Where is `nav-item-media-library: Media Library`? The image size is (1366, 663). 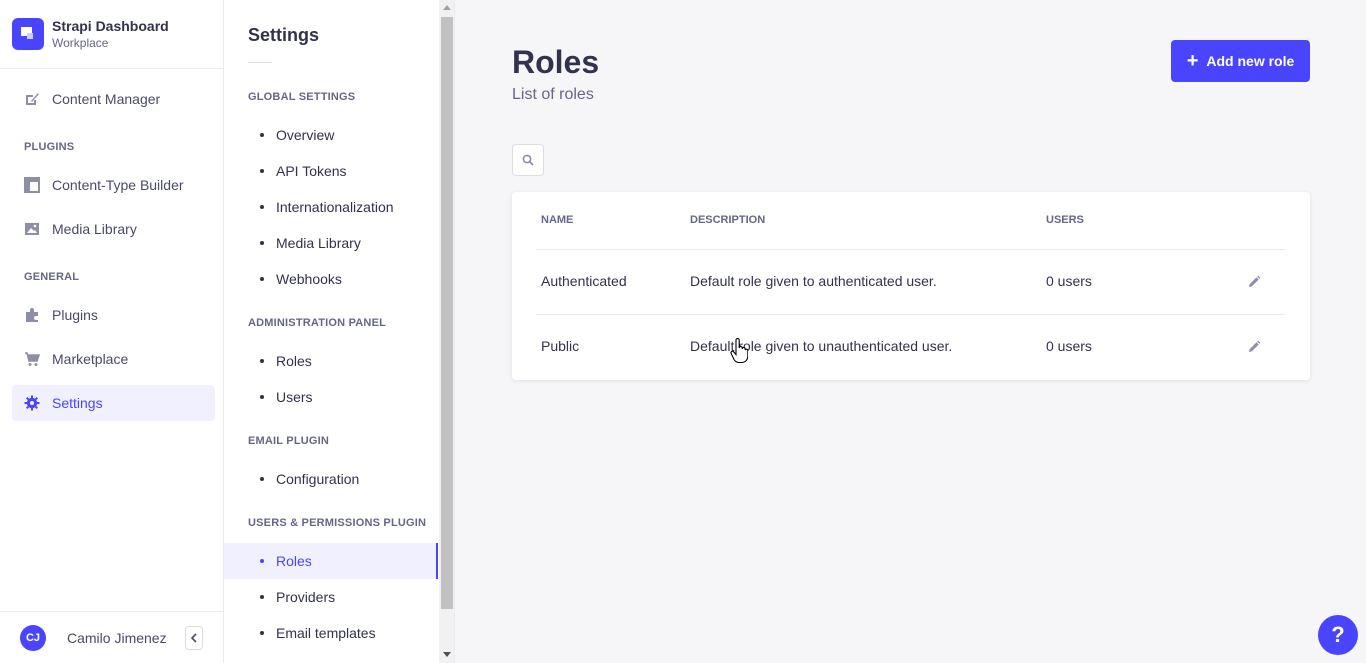
nav-item-media-library: Media Library is located at coordinates (113, 229).